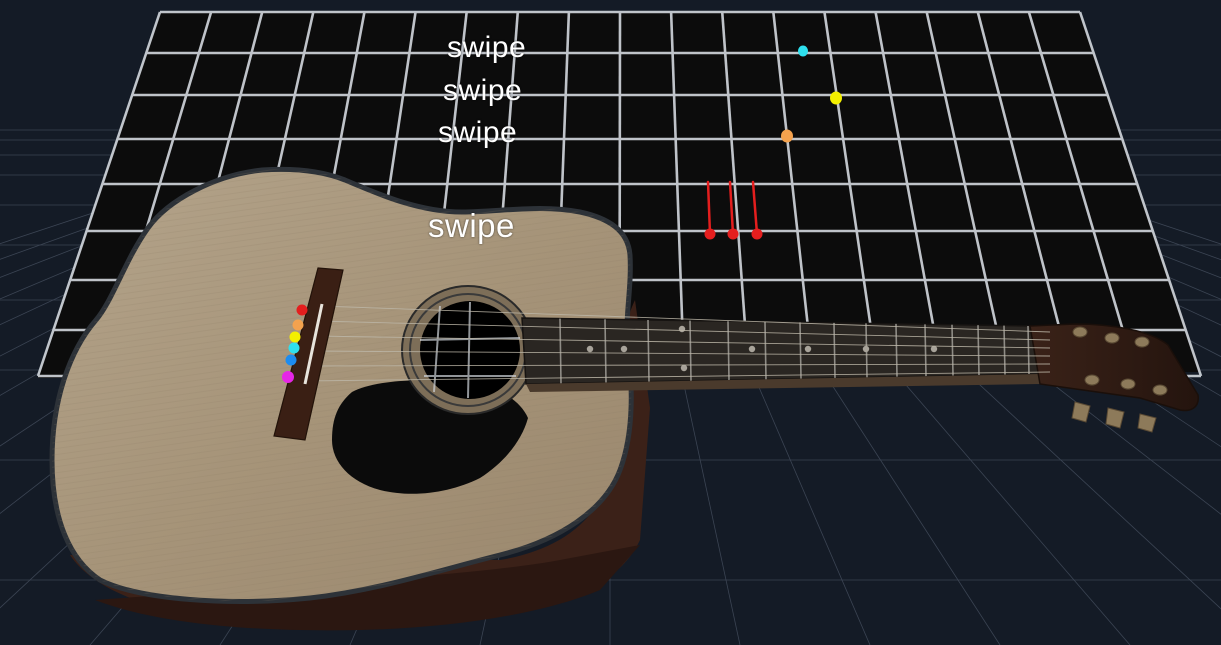  What do you see at coordinates (787, 136) in the screenshot?
I see `note-marker-orange` at bounding box center [787, 136].